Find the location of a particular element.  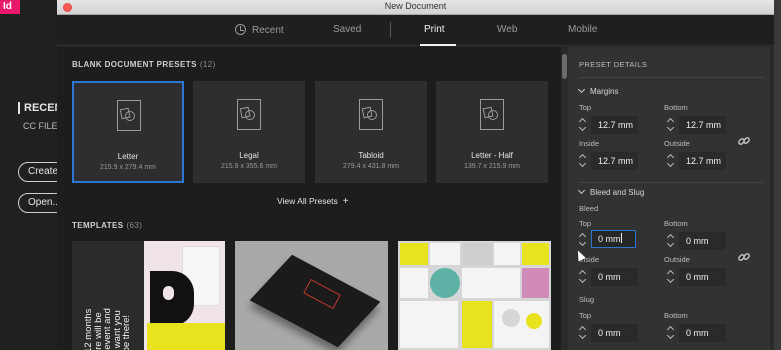

poster-cutout is located at coordinates (168, 293).